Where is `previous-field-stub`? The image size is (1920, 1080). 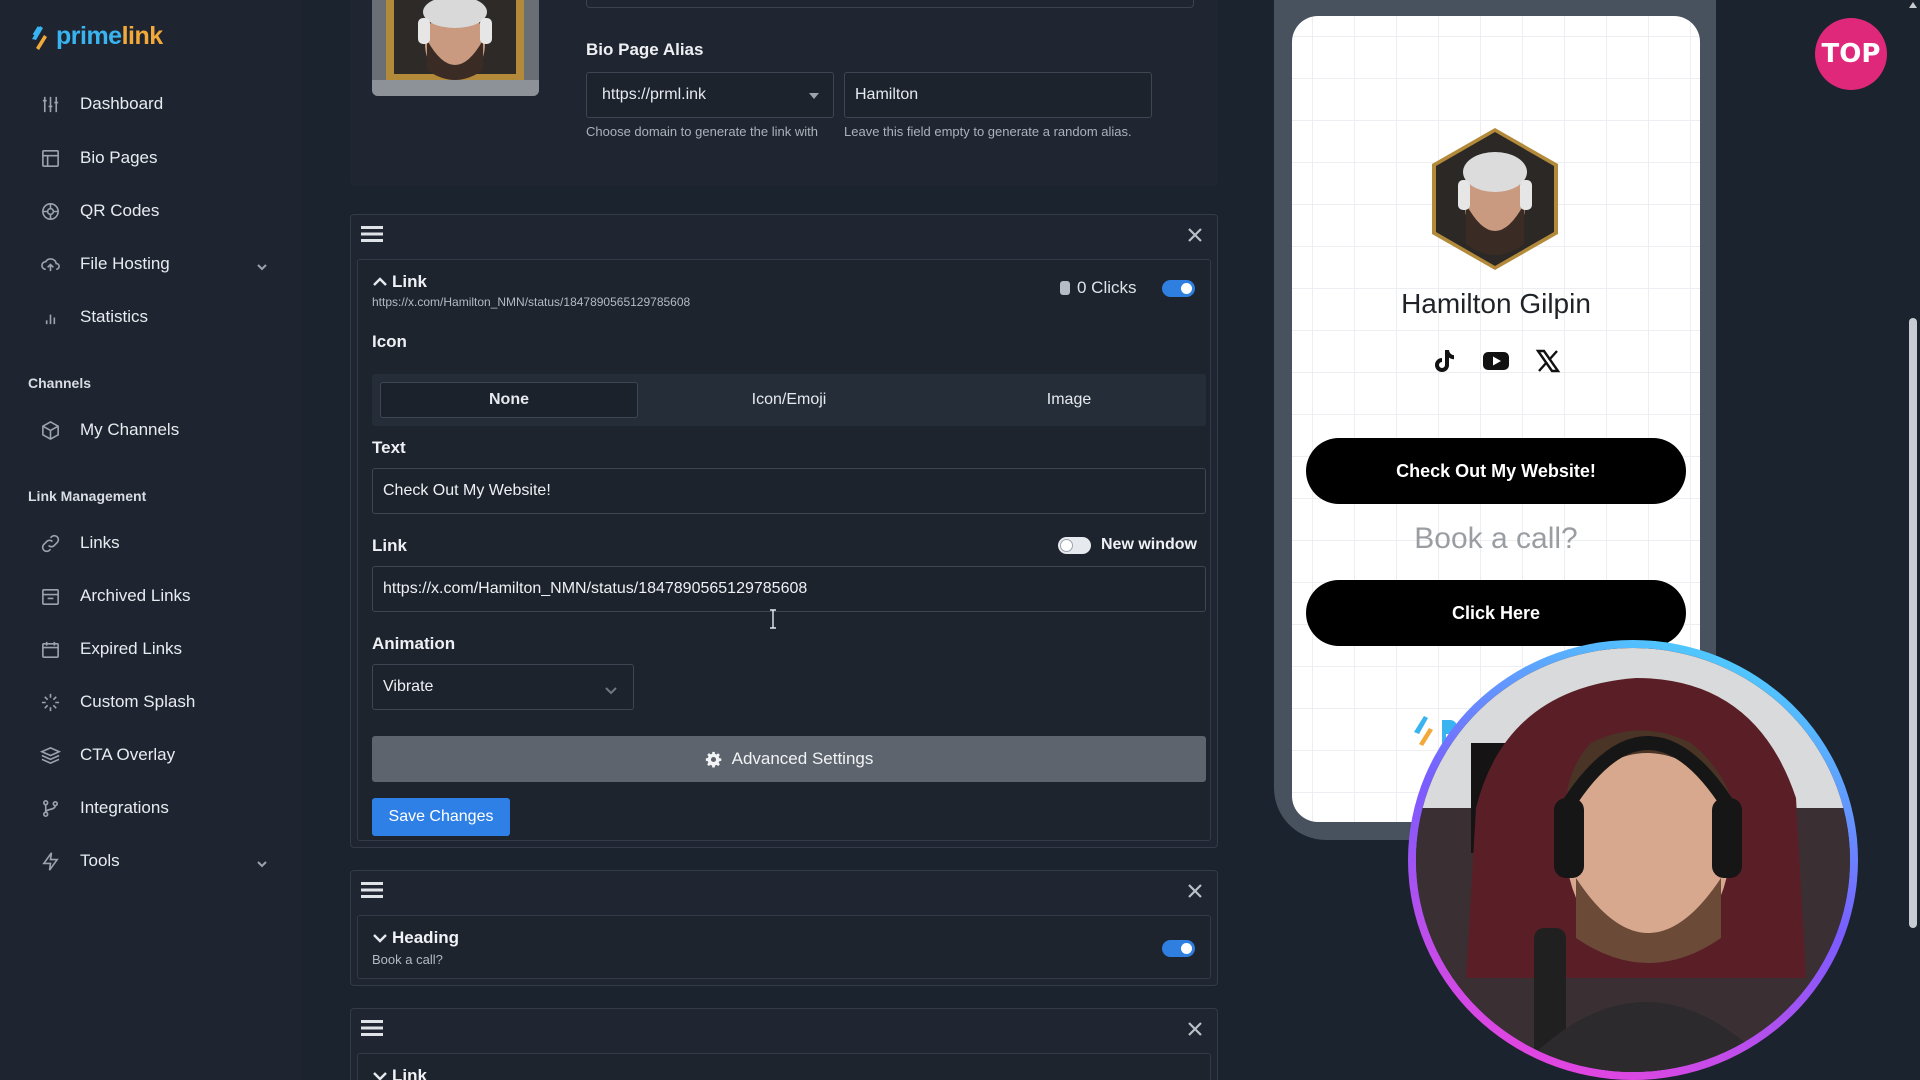
previous-field-stub is located at coordinates (890, 4).